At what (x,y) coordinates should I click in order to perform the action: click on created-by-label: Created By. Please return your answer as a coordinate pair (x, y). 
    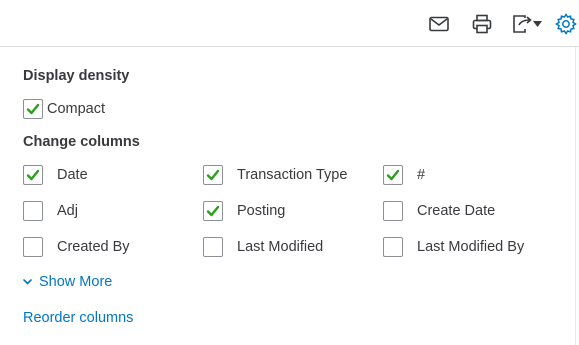
    Looking at the image, I should click on (93, 247).